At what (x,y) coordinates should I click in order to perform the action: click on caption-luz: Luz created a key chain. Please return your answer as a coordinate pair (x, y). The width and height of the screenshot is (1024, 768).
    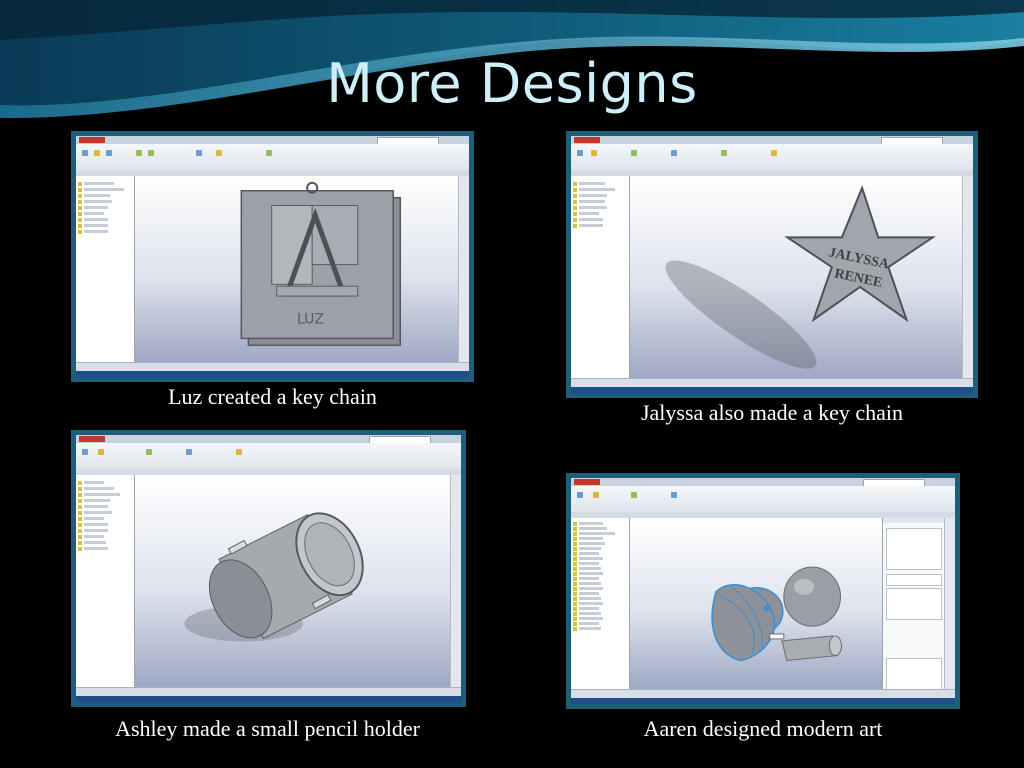
    Looking at the image, I should click on (272, 396).